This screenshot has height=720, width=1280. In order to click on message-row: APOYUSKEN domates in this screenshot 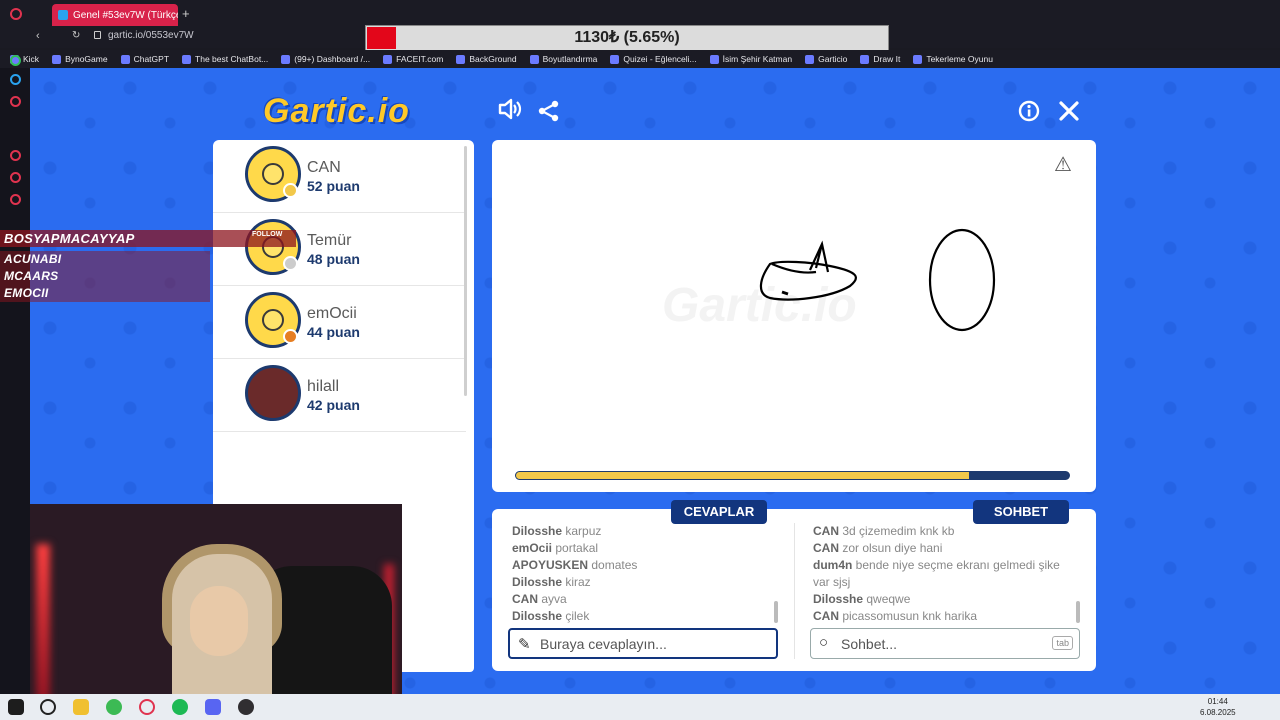, I will do `click(574, 565)`.